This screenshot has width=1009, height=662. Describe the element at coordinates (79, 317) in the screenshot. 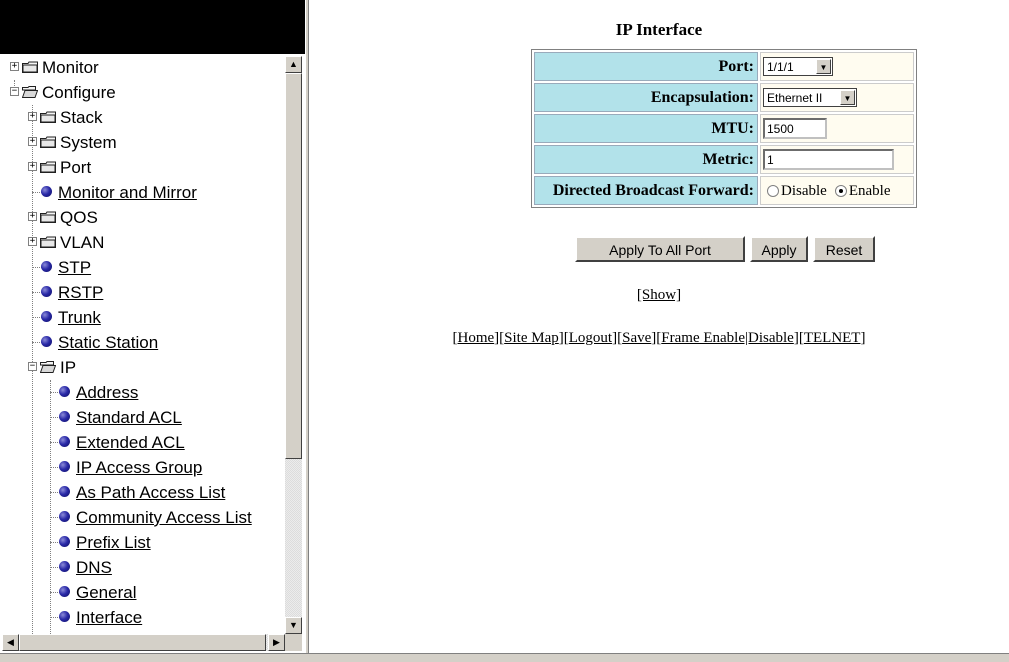

I see `tree-item-label: Trunk` at that location.